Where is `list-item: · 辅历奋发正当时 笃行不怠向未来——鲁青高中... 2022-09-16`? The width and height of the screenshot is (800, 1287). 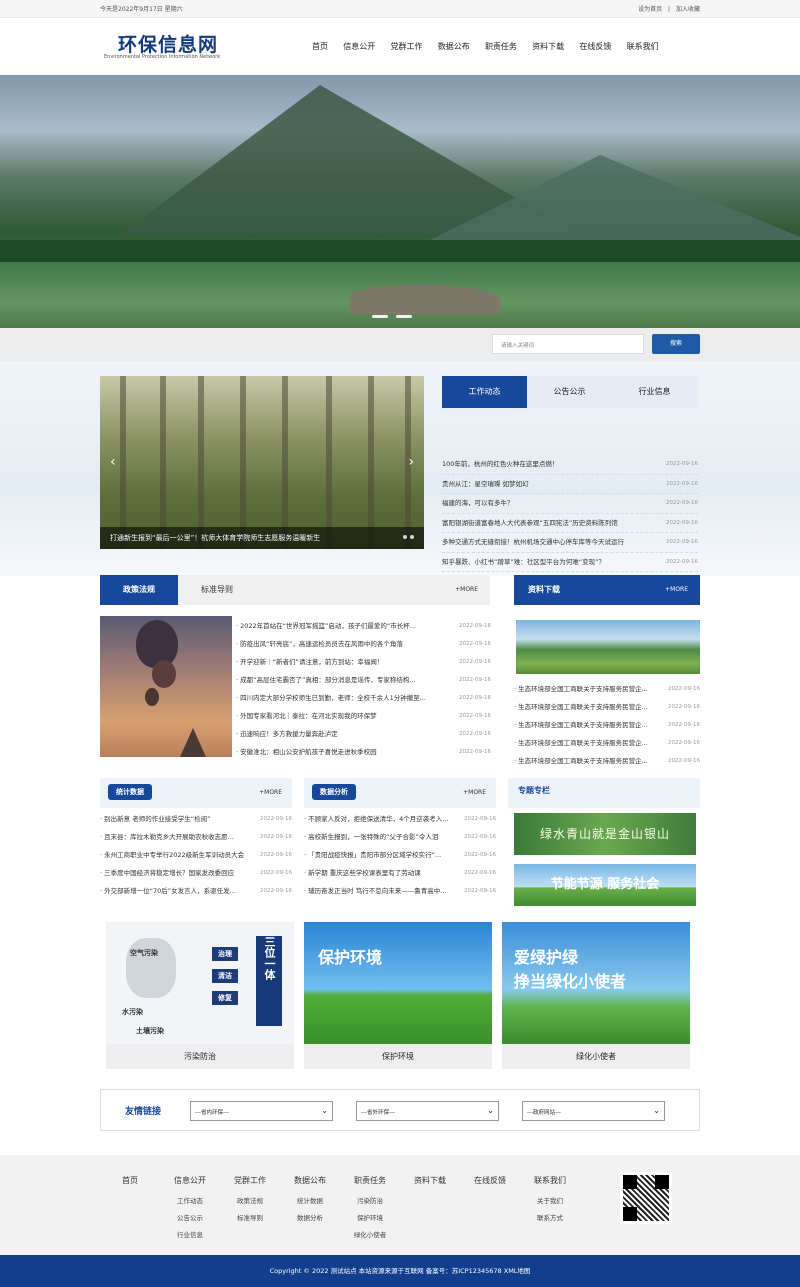
list-item: · 辅历奋发正当时 笃行不怠向未来——鲁青高中... 2022-09-16 is located at coordinates (400, 891).